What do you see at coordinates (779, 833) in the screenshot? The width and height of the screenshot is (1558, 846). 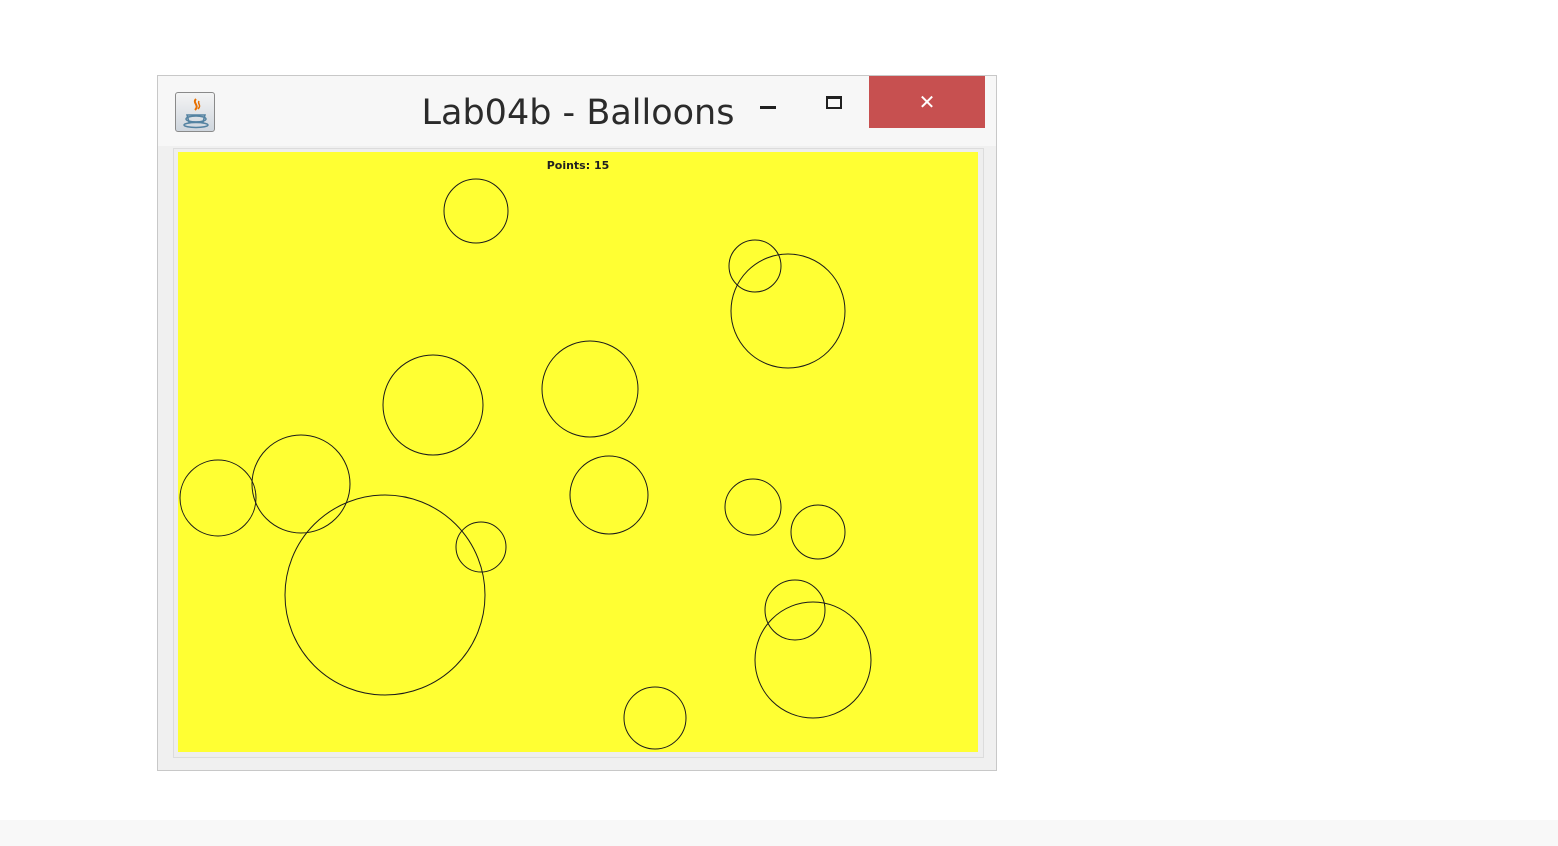 I see `taskbar-edge` at bounding box center [779, 833].